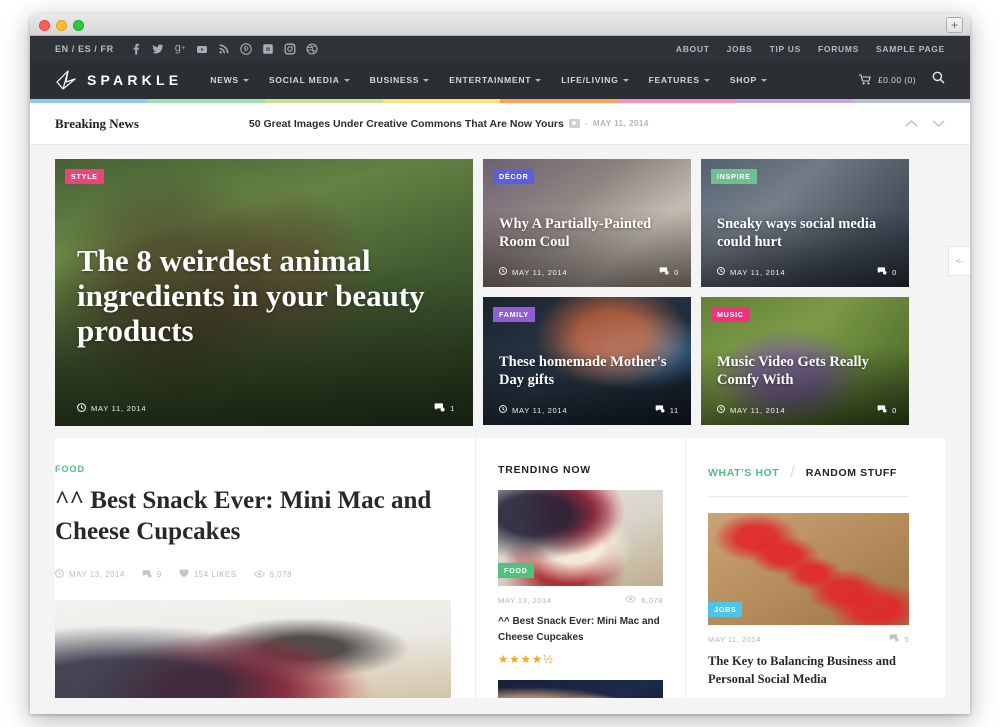 The height and width of the screenshot is (727, 1000). Describe the element at coordinates (84, 49) in the screenshot. I see `language-switcher: EN / ES / FR` at that location.